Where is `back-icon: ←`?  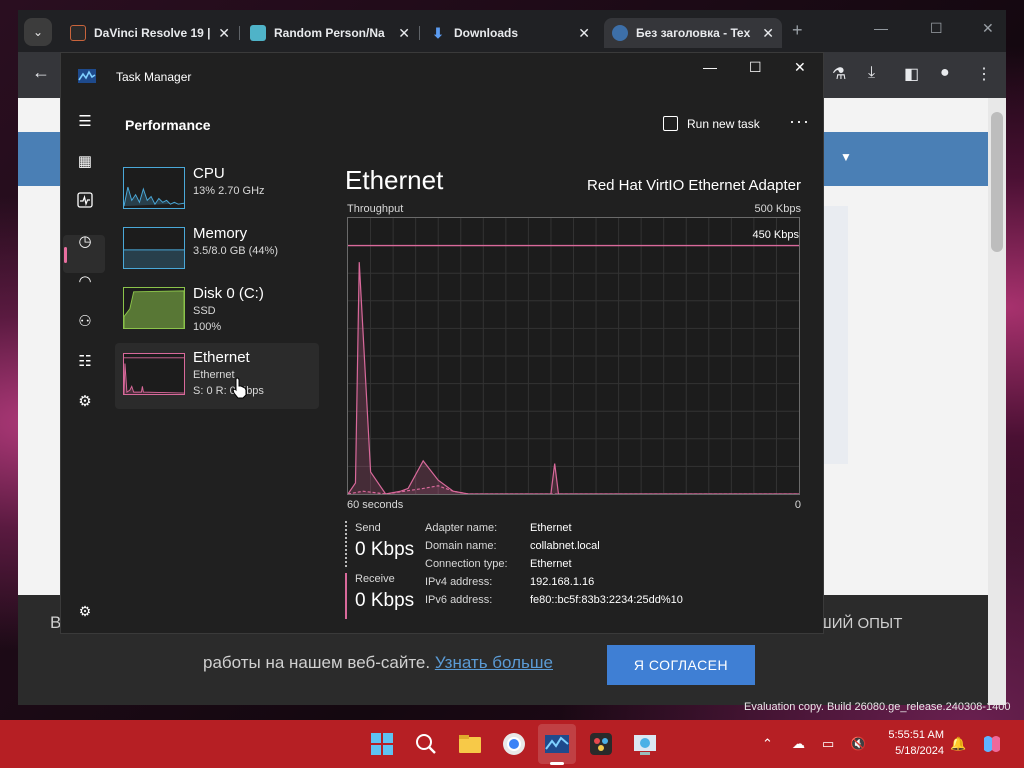
back-icon: ← is located at coordinates (41, 72).